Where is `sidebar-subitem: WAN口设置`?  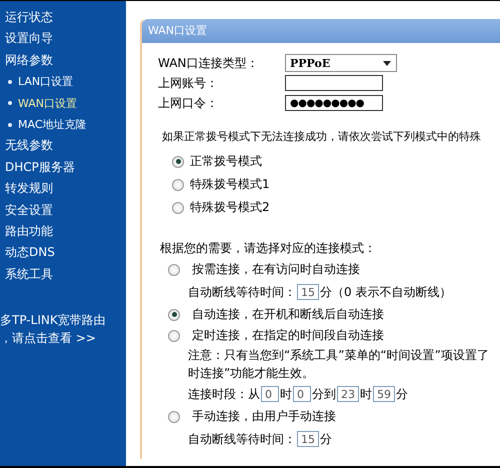
sidebar-subitem: WAN口设置 is located at coordinates (48, 103).